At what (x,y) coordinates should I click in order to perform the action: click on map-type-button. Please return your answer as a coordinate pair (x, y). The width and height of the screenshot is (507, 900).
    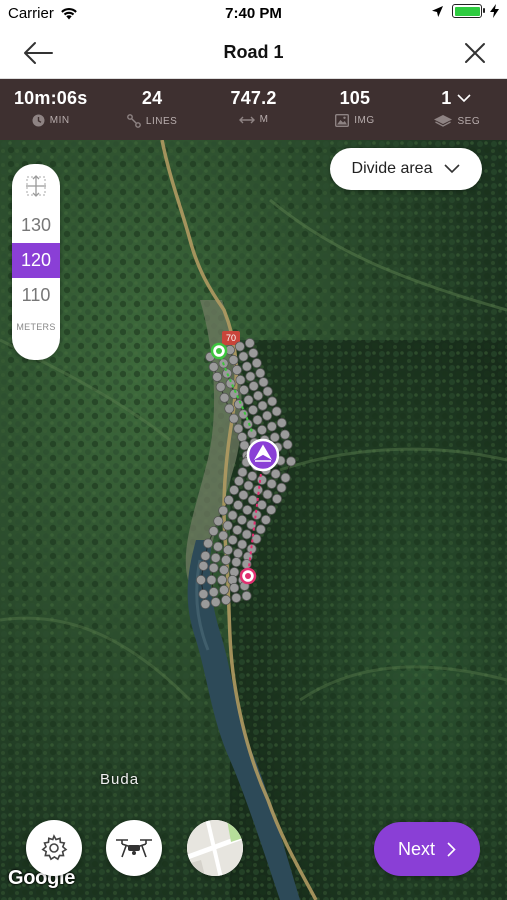
    Looking at the image, I should click on (215, 848).